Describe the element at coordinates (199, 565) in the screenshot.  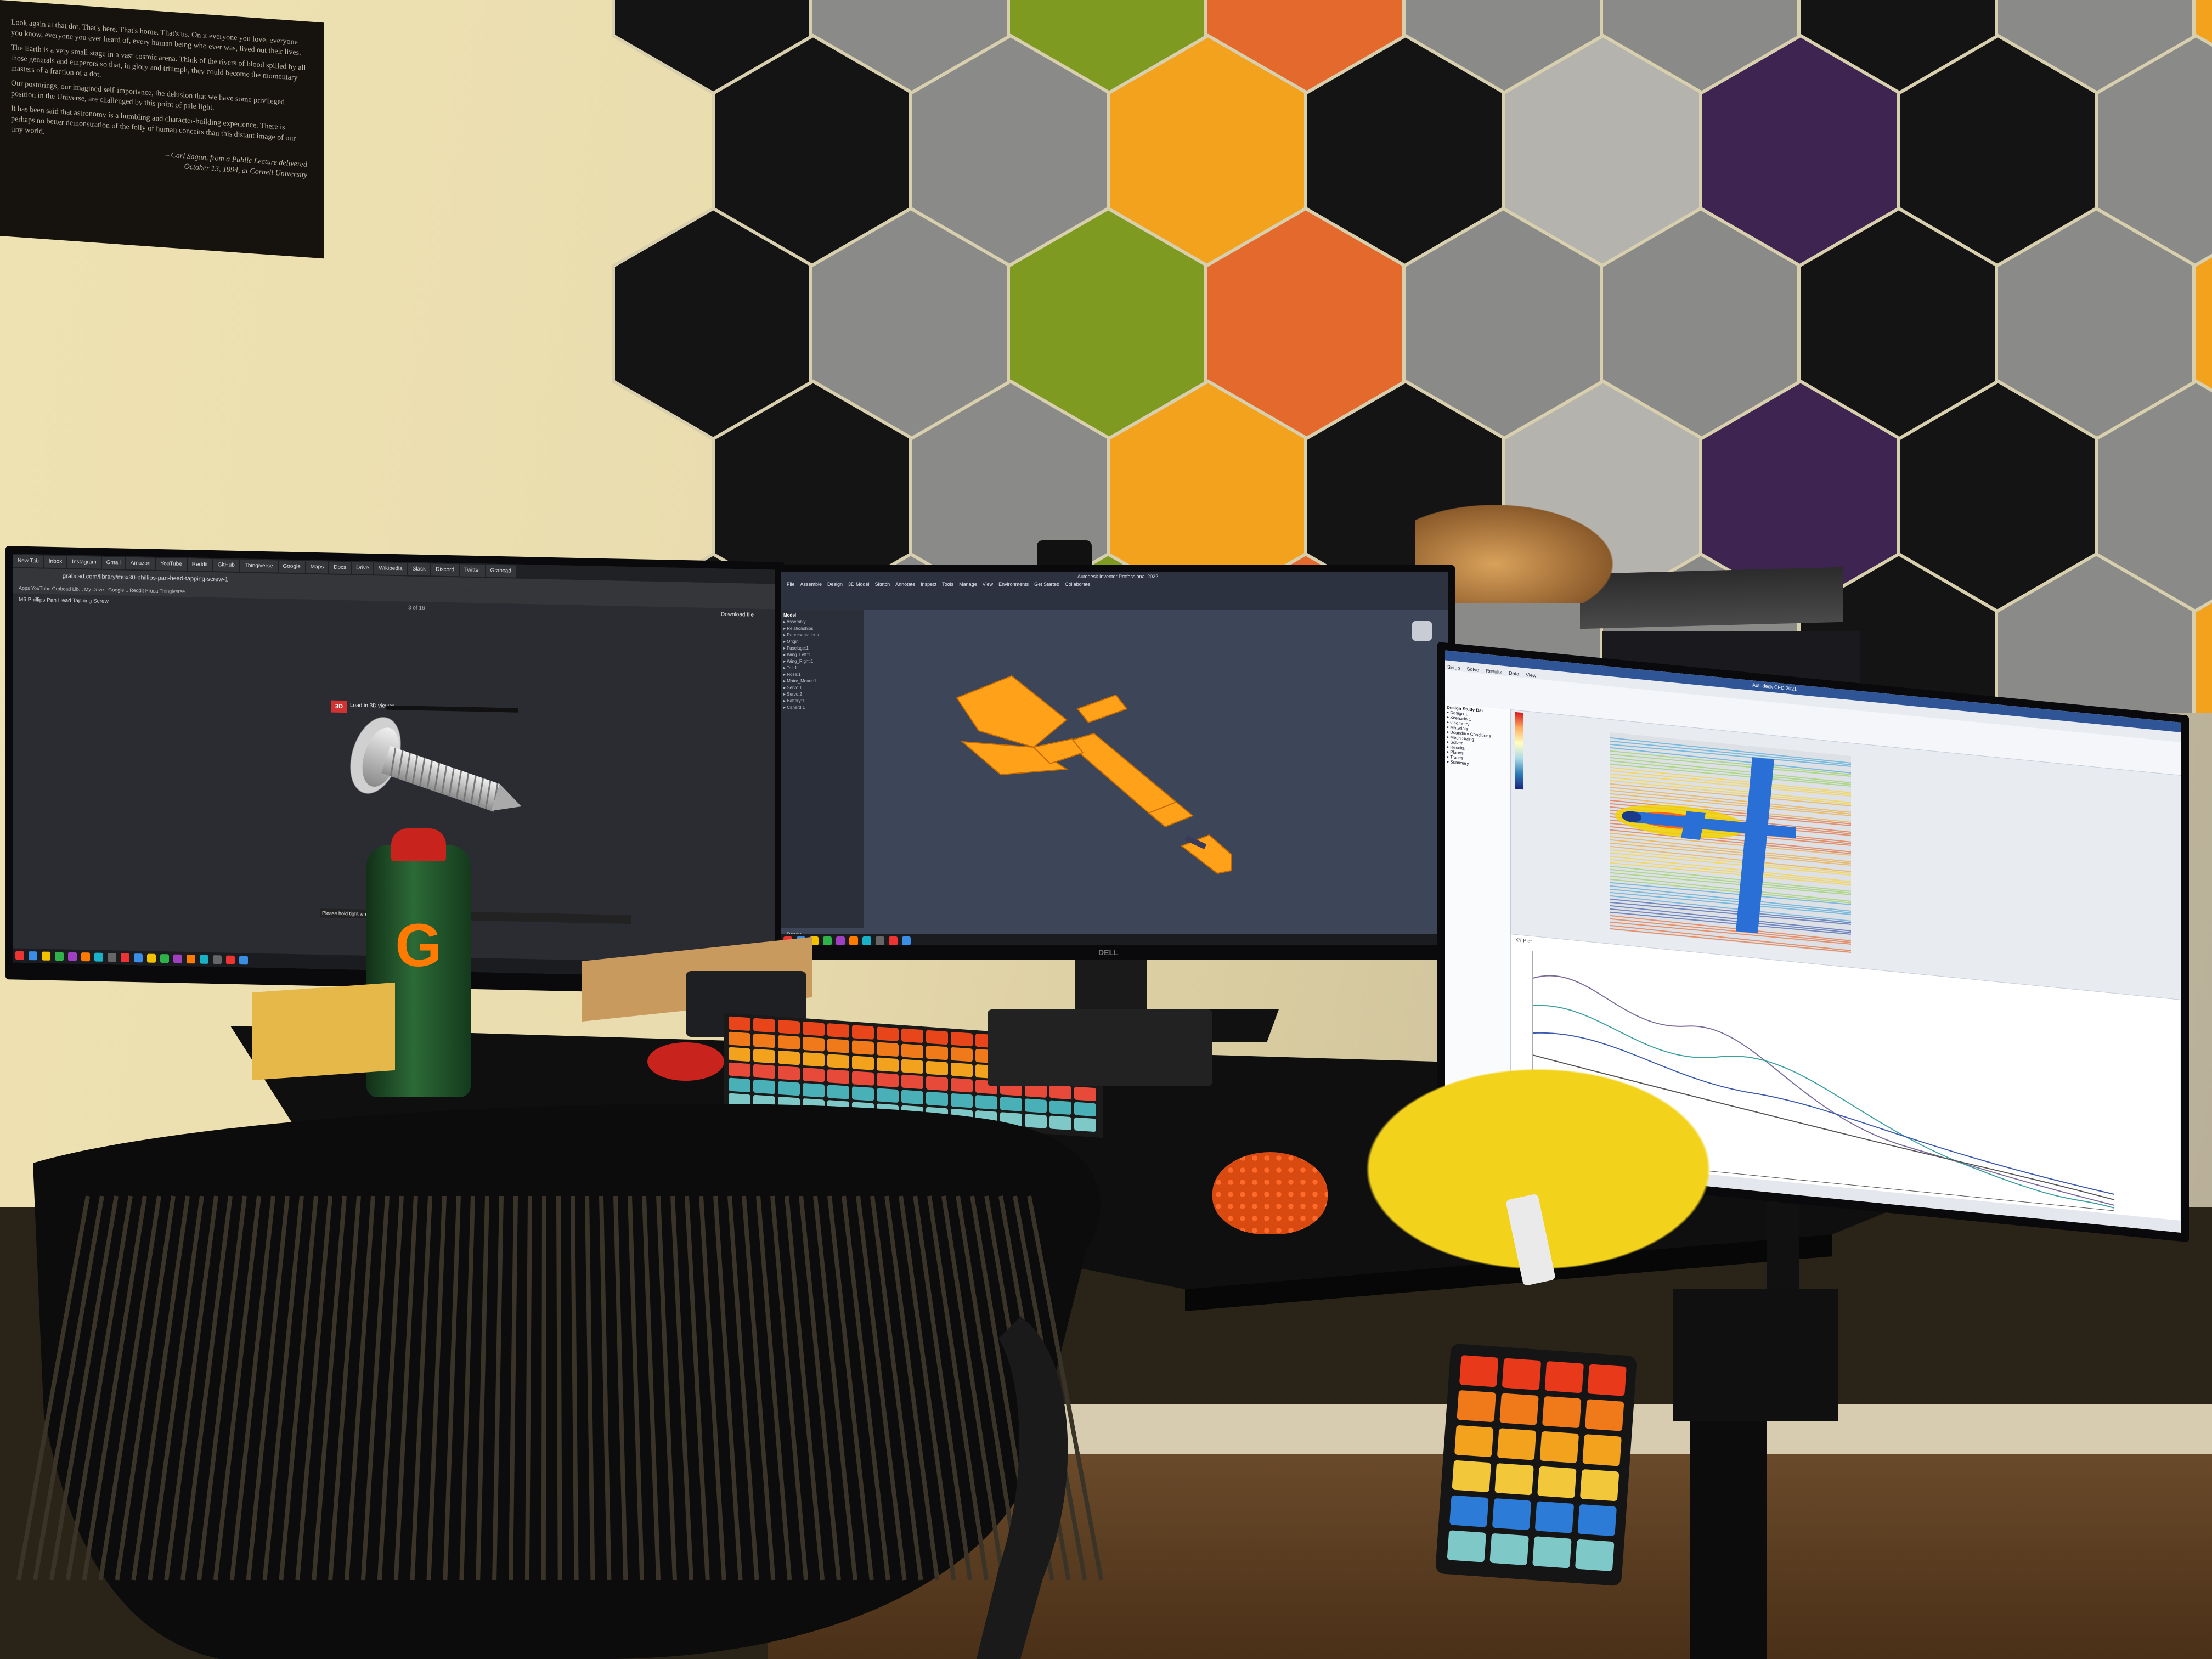
I see `browser-tab: Reddit` at that location.